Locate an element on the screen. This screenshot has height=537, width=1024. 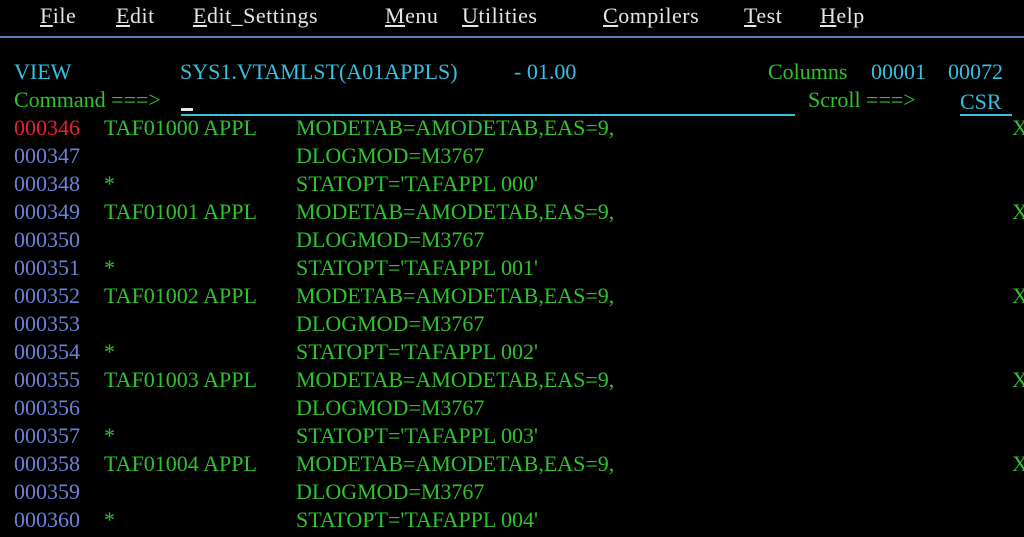
source-line: 000360 * STATOPT='TAFAPPL 004' is located at coordinates (512, 520).